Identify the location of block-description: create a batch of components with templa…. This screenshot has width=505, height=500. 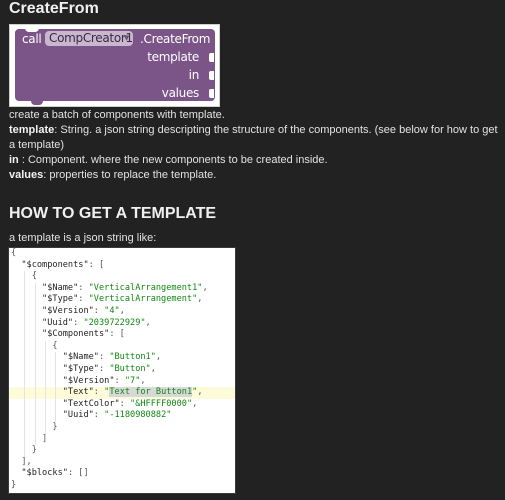
(117, 115).